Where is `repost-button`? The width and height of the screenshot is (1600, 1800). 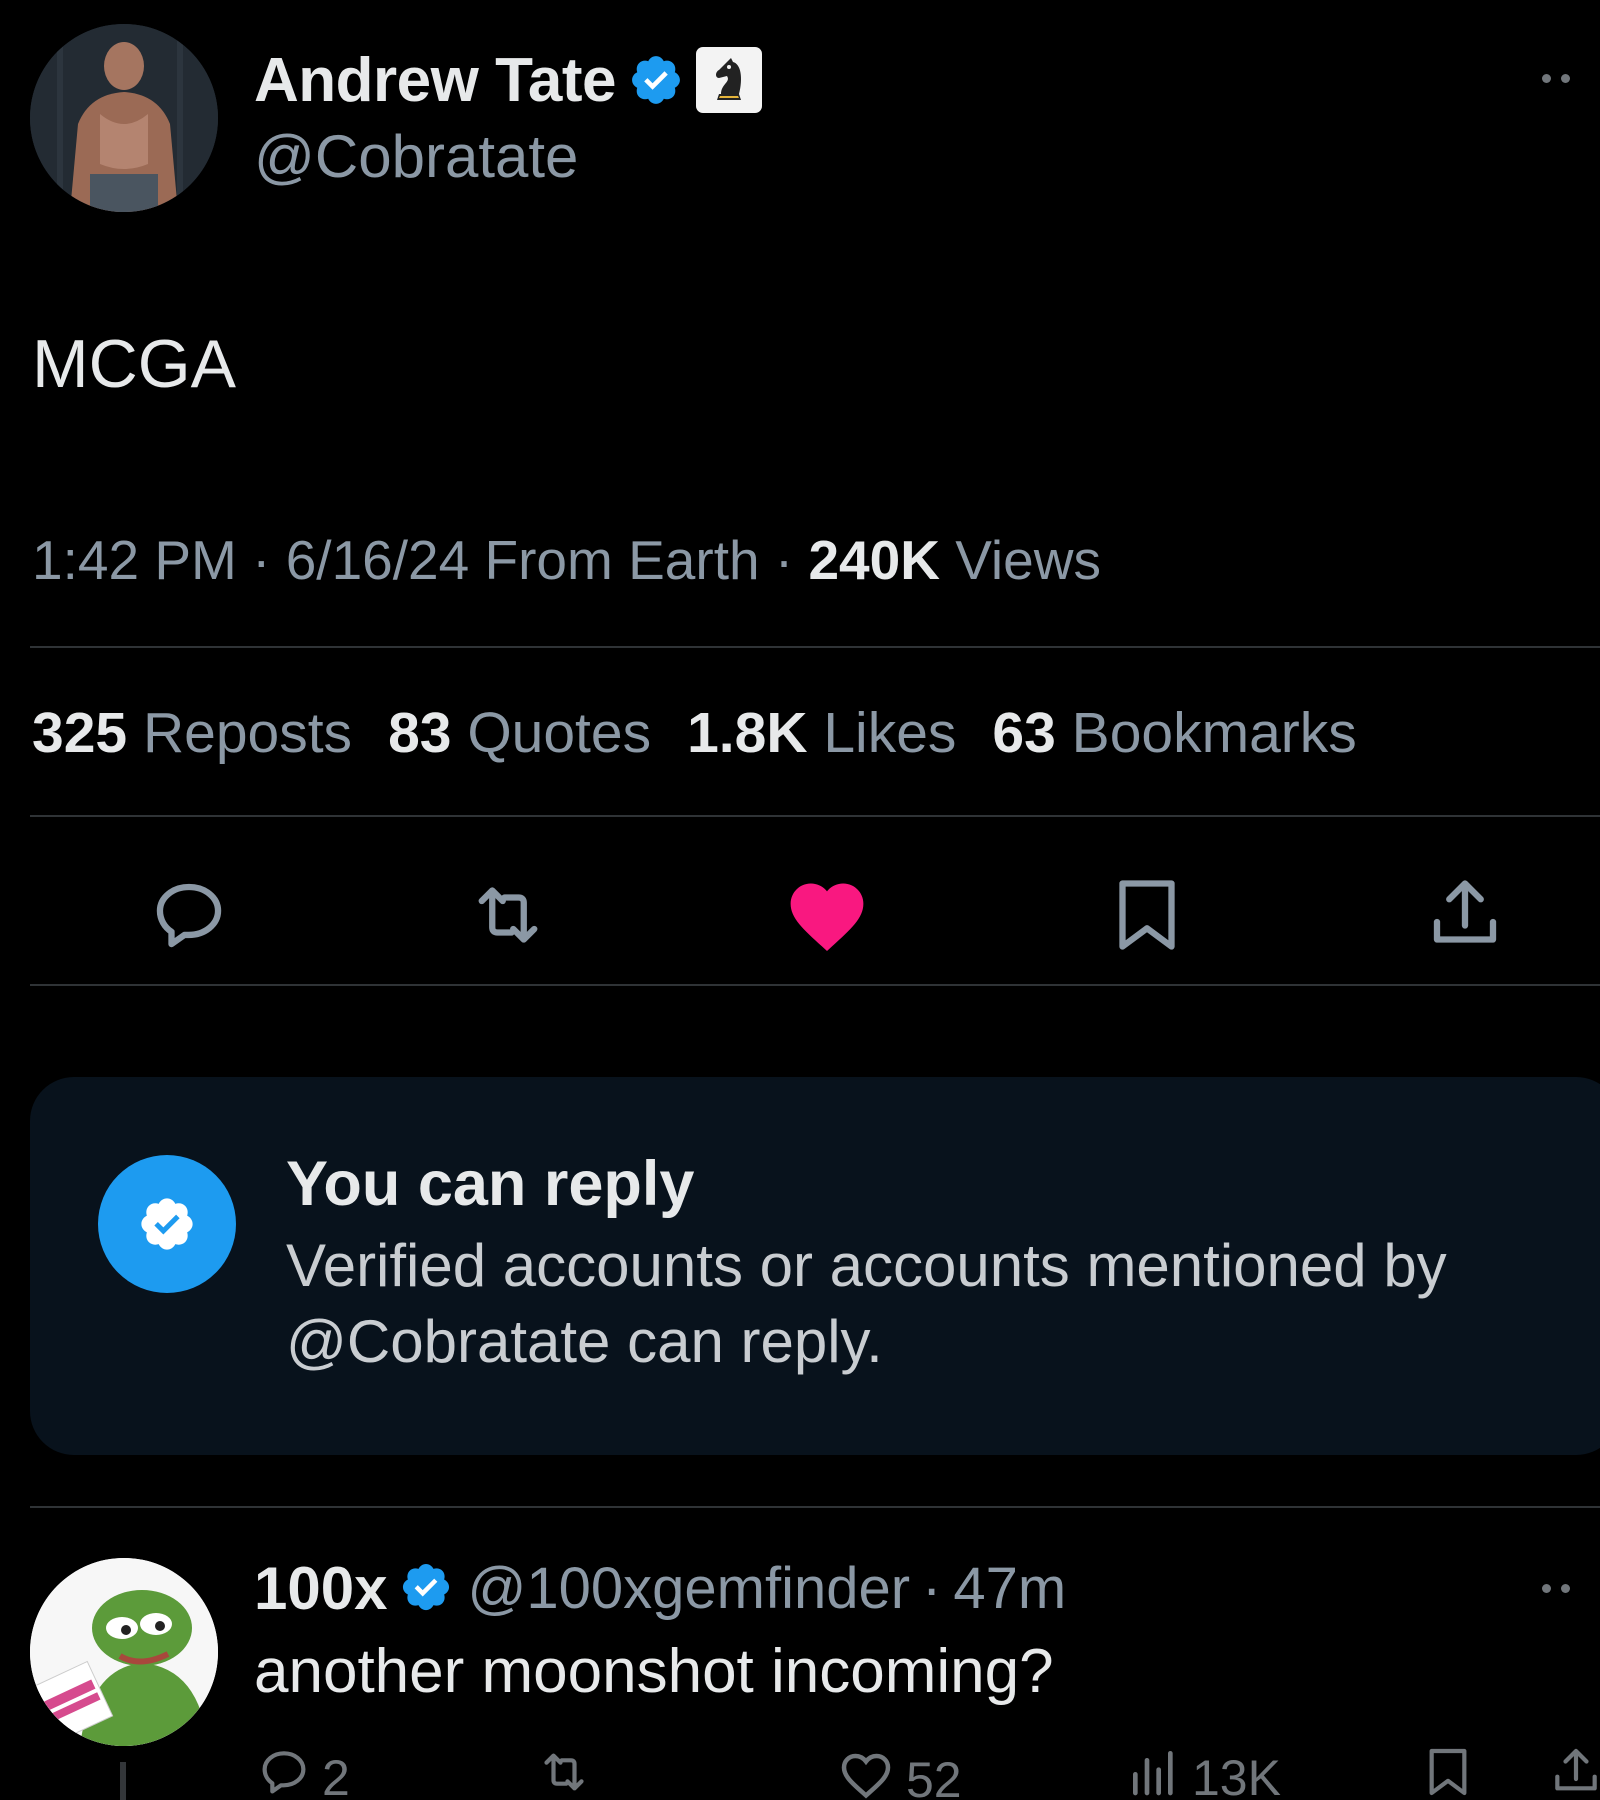 repost-button is located at coordinates (564, 1772).